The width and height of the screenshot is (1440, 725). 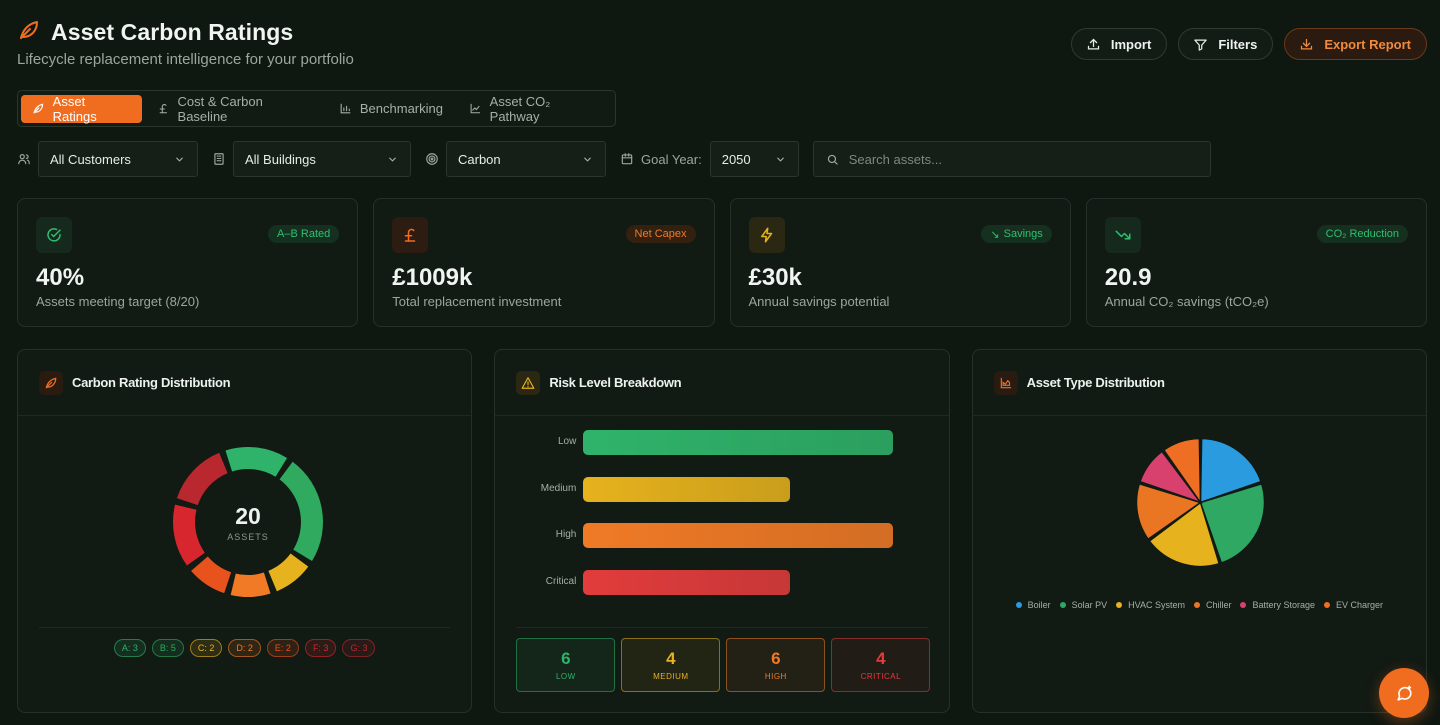 What do you see at coordinates (819, 301) in the screenshot?
I see `kpi-label: Annual savings potential` at bounding box center [819, 301].